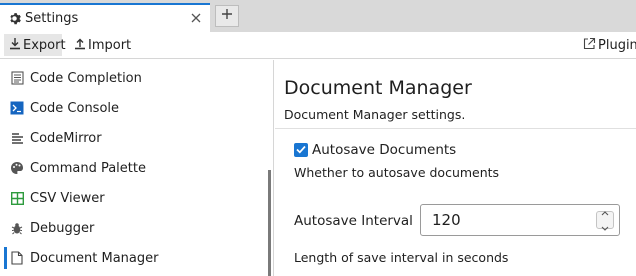 The width and height of the screenshot is (636, 276). What do you see at coordinates (5, 258) in the screenshot?
I see `active-indicator` at bounding box center [5, 258].